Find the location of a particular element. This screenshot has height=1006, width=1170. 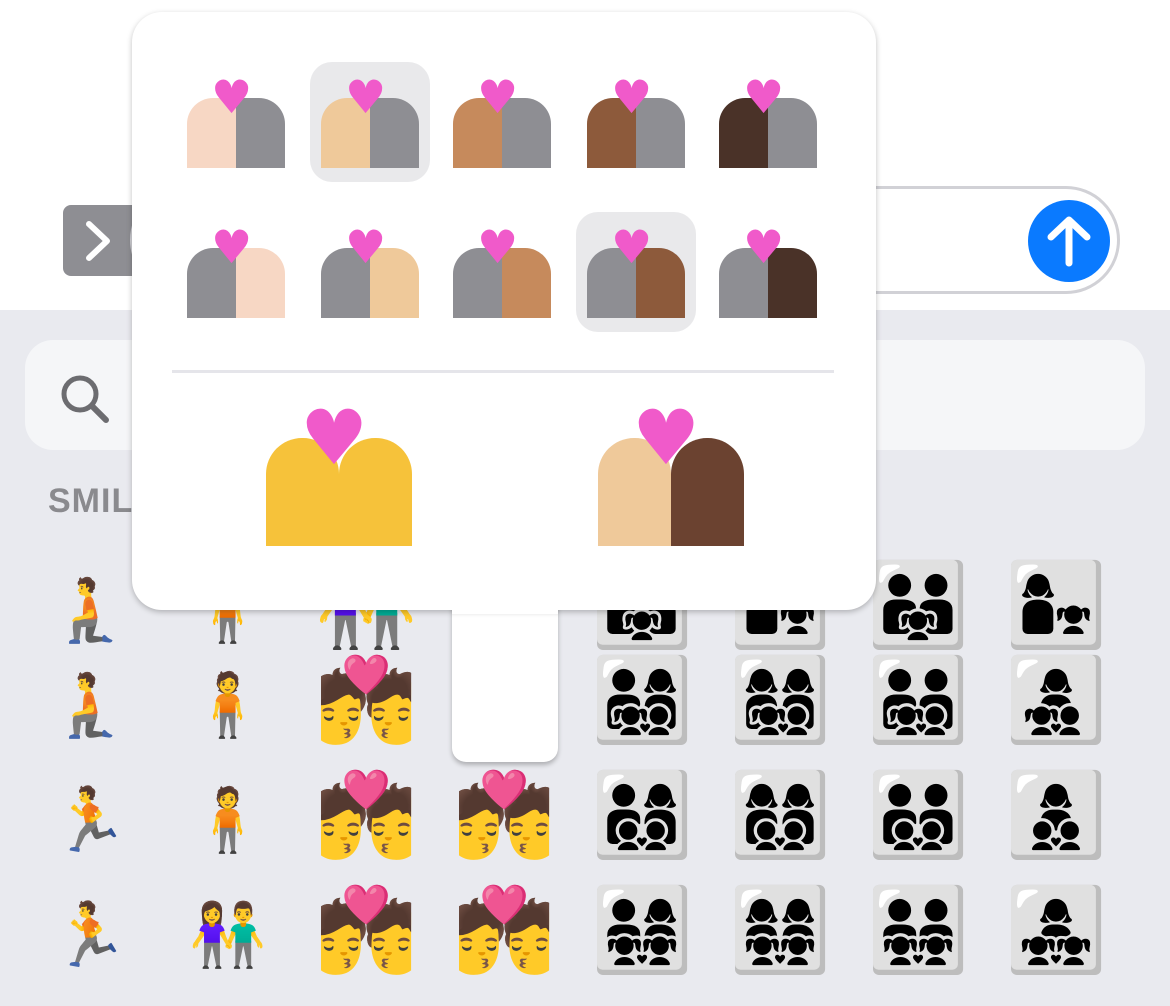

emoji-key: 👨‍👩‍👧‍👧 is located at coordinates (642, 931).